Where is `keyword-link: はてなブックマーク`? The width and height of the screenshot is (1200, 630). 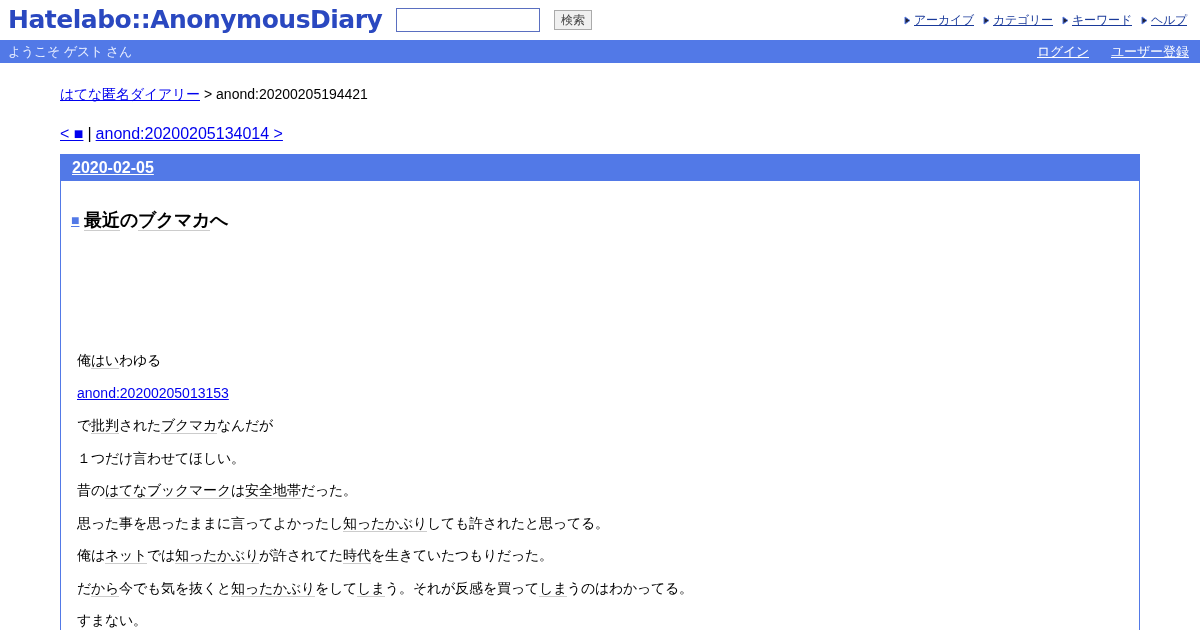 keyword-link: はてなブックマーク is located at coordinates (168, 490).